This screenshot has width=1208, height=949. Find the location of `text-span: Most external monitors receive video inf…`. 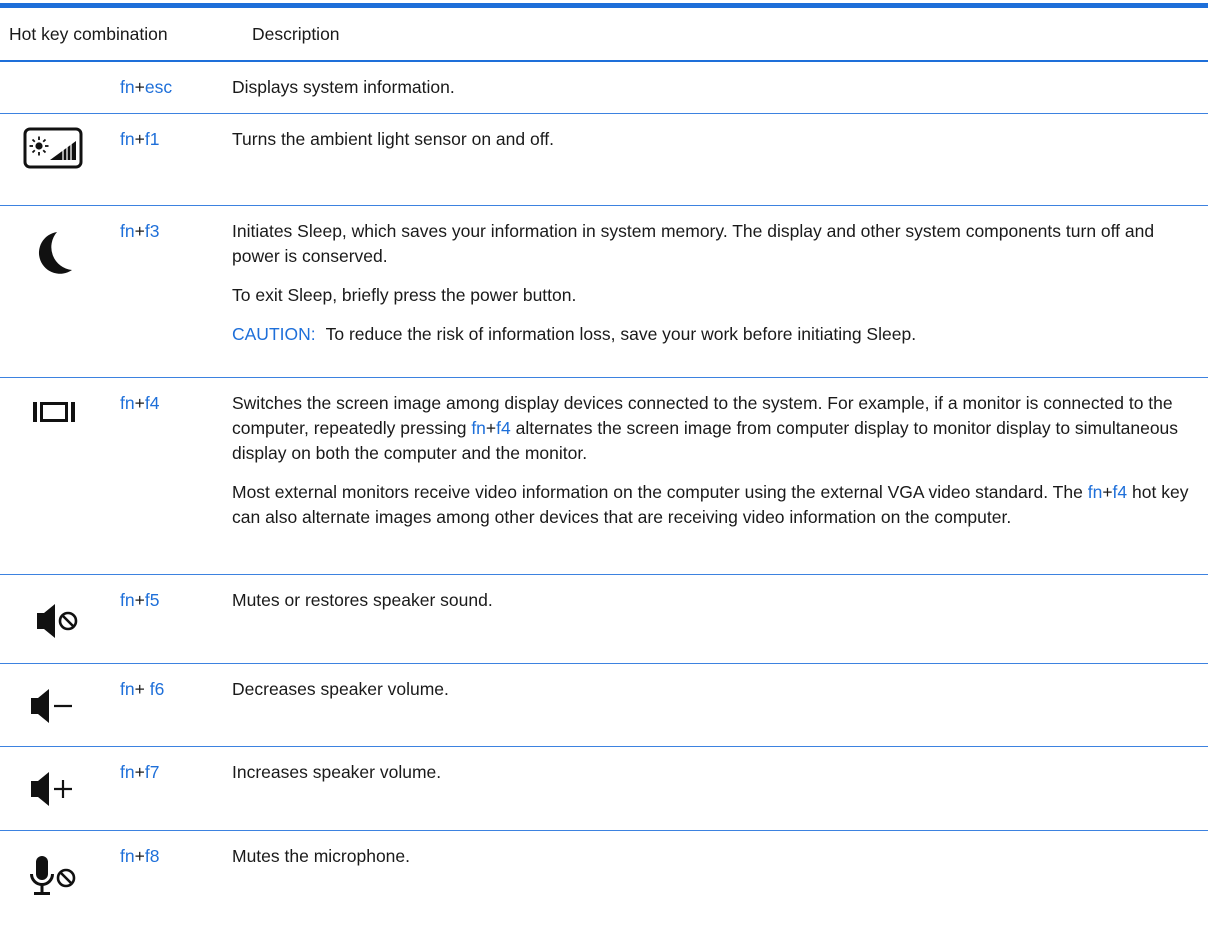

text-span: Most external monitors receive video inf… is located at coordinates (660, 491).